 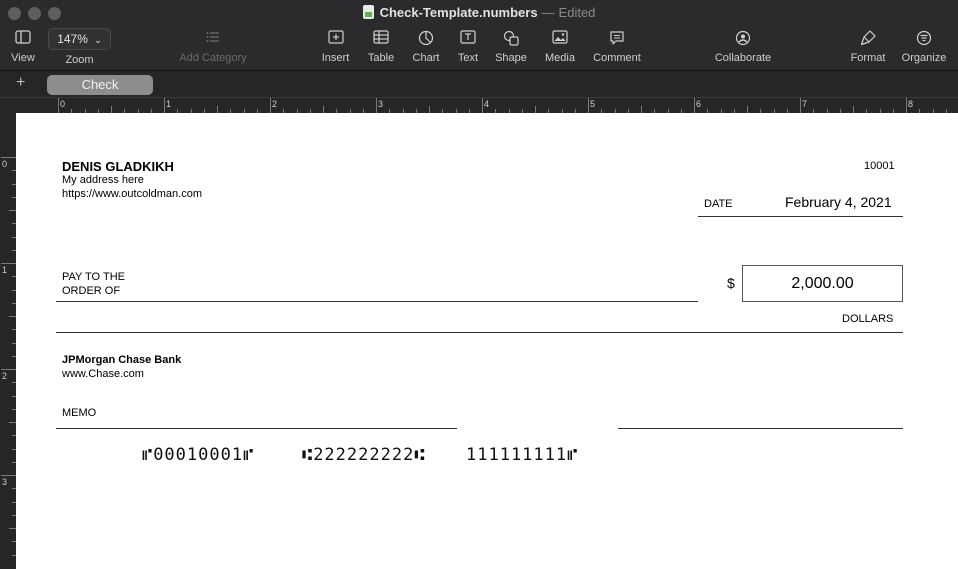 I want to click on add-sheet-button: +, so click(x=20, y=83).